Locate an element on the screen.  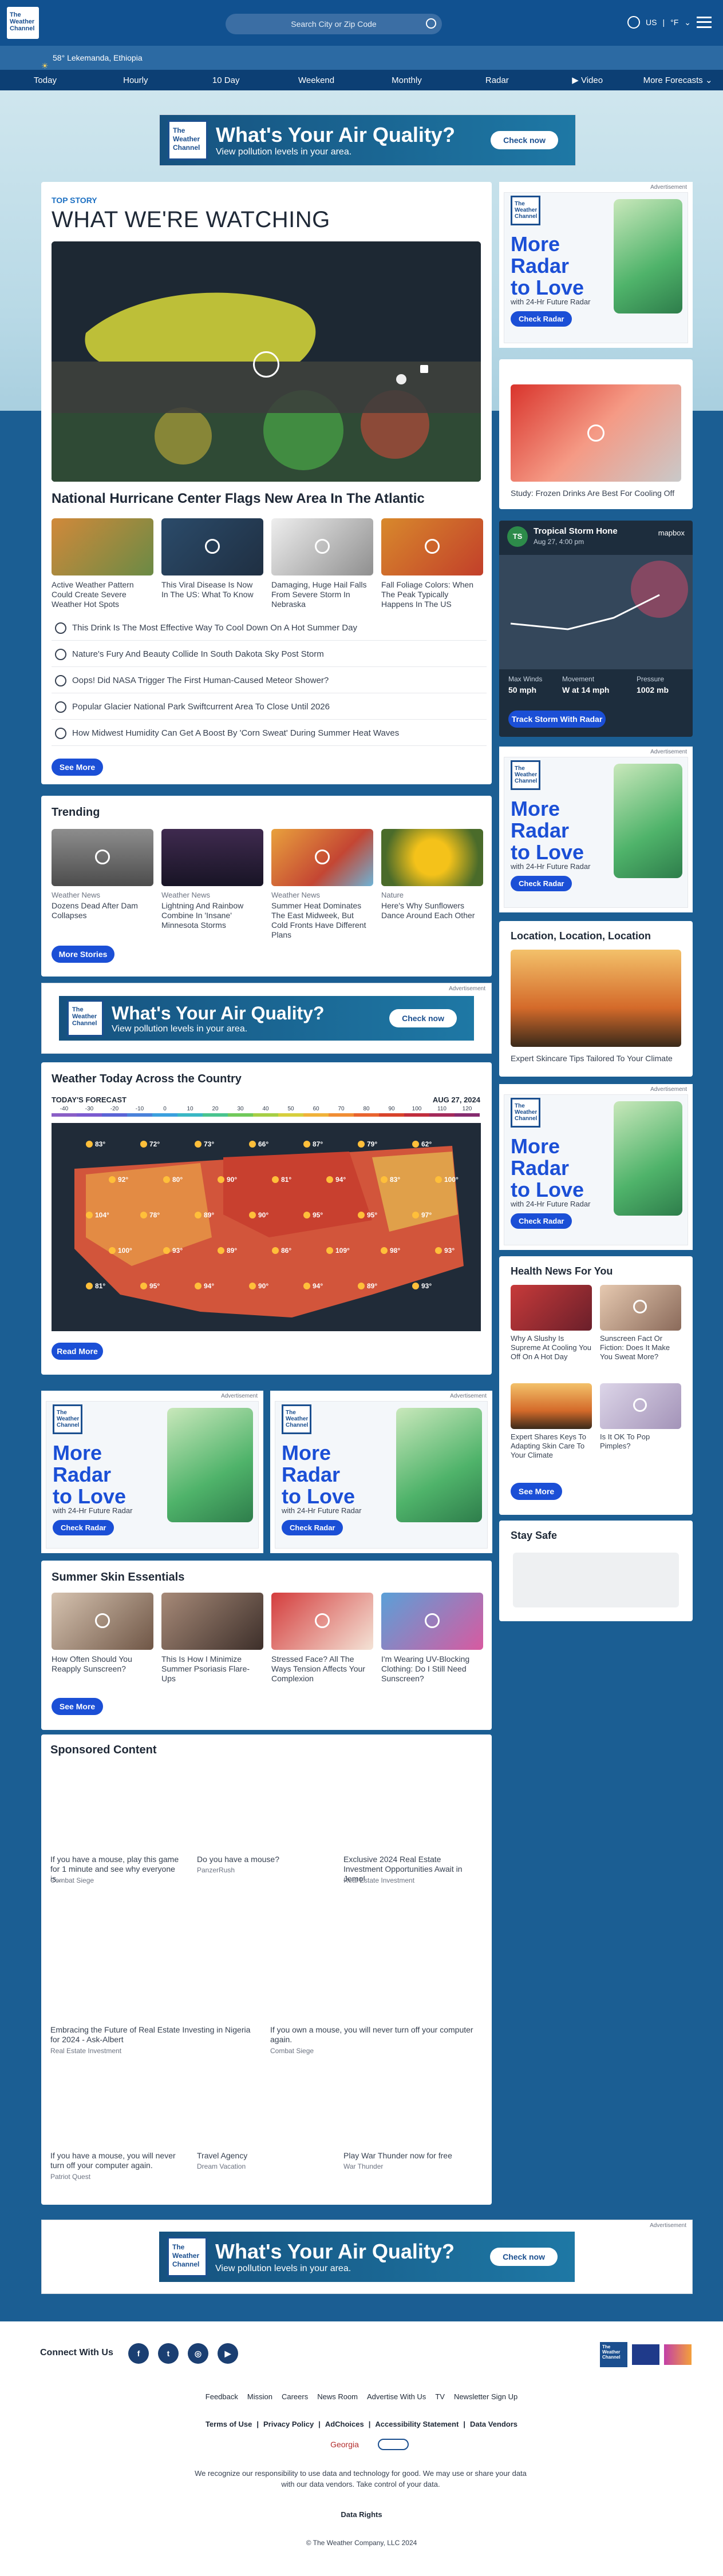
temperature-marker: 80° is located at coordinates (173, 1180).